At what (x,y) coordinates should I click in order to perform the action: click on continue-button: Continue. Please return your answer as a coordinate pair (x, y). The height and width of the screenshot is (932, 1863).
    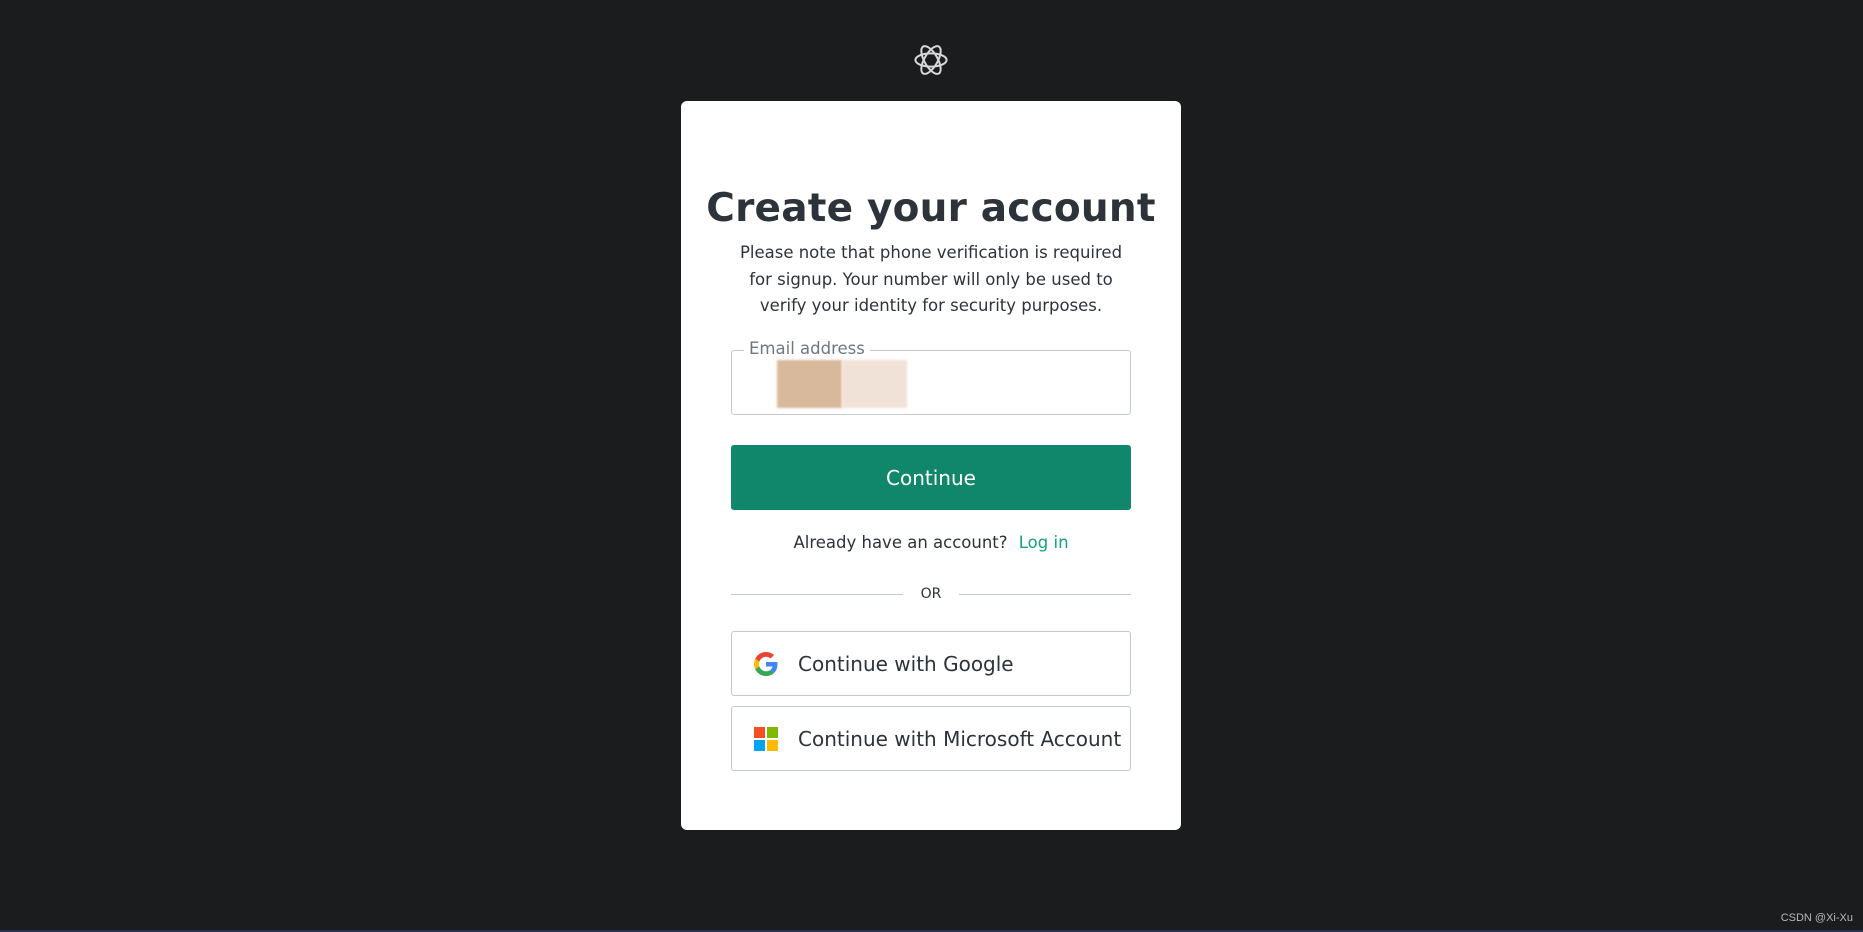
    Looking at the image, I should click on (931, 477).